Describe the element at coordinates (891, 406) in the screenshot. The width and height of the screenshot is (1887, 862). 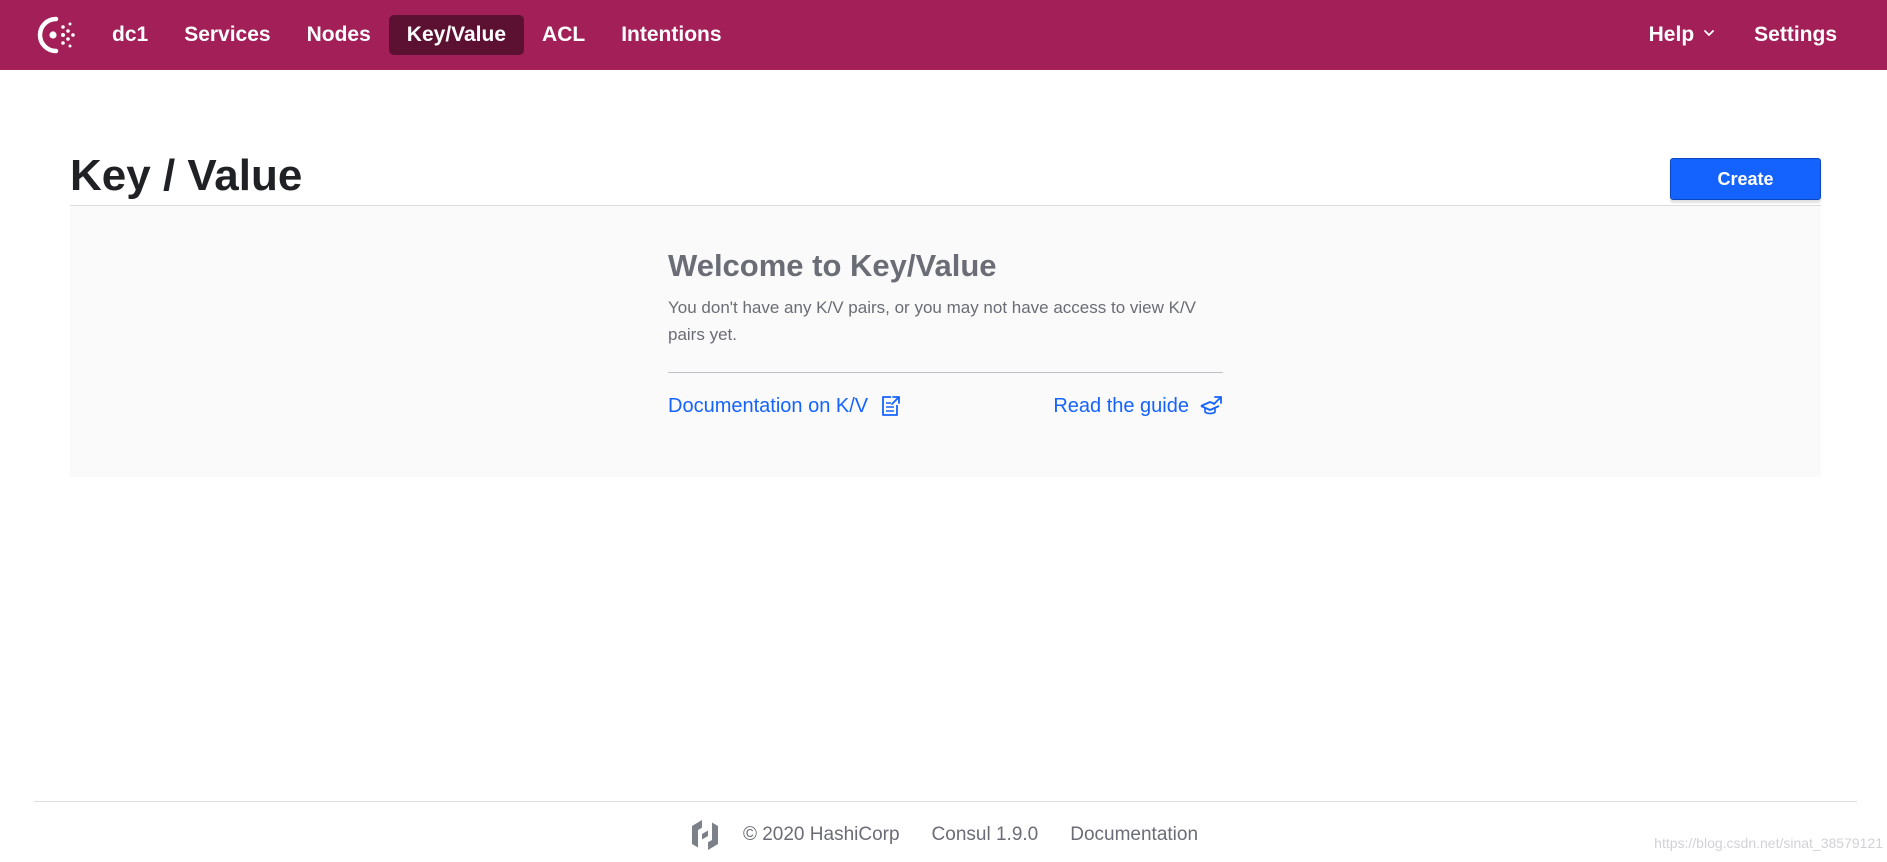
I see `document-external-icon` at that location.